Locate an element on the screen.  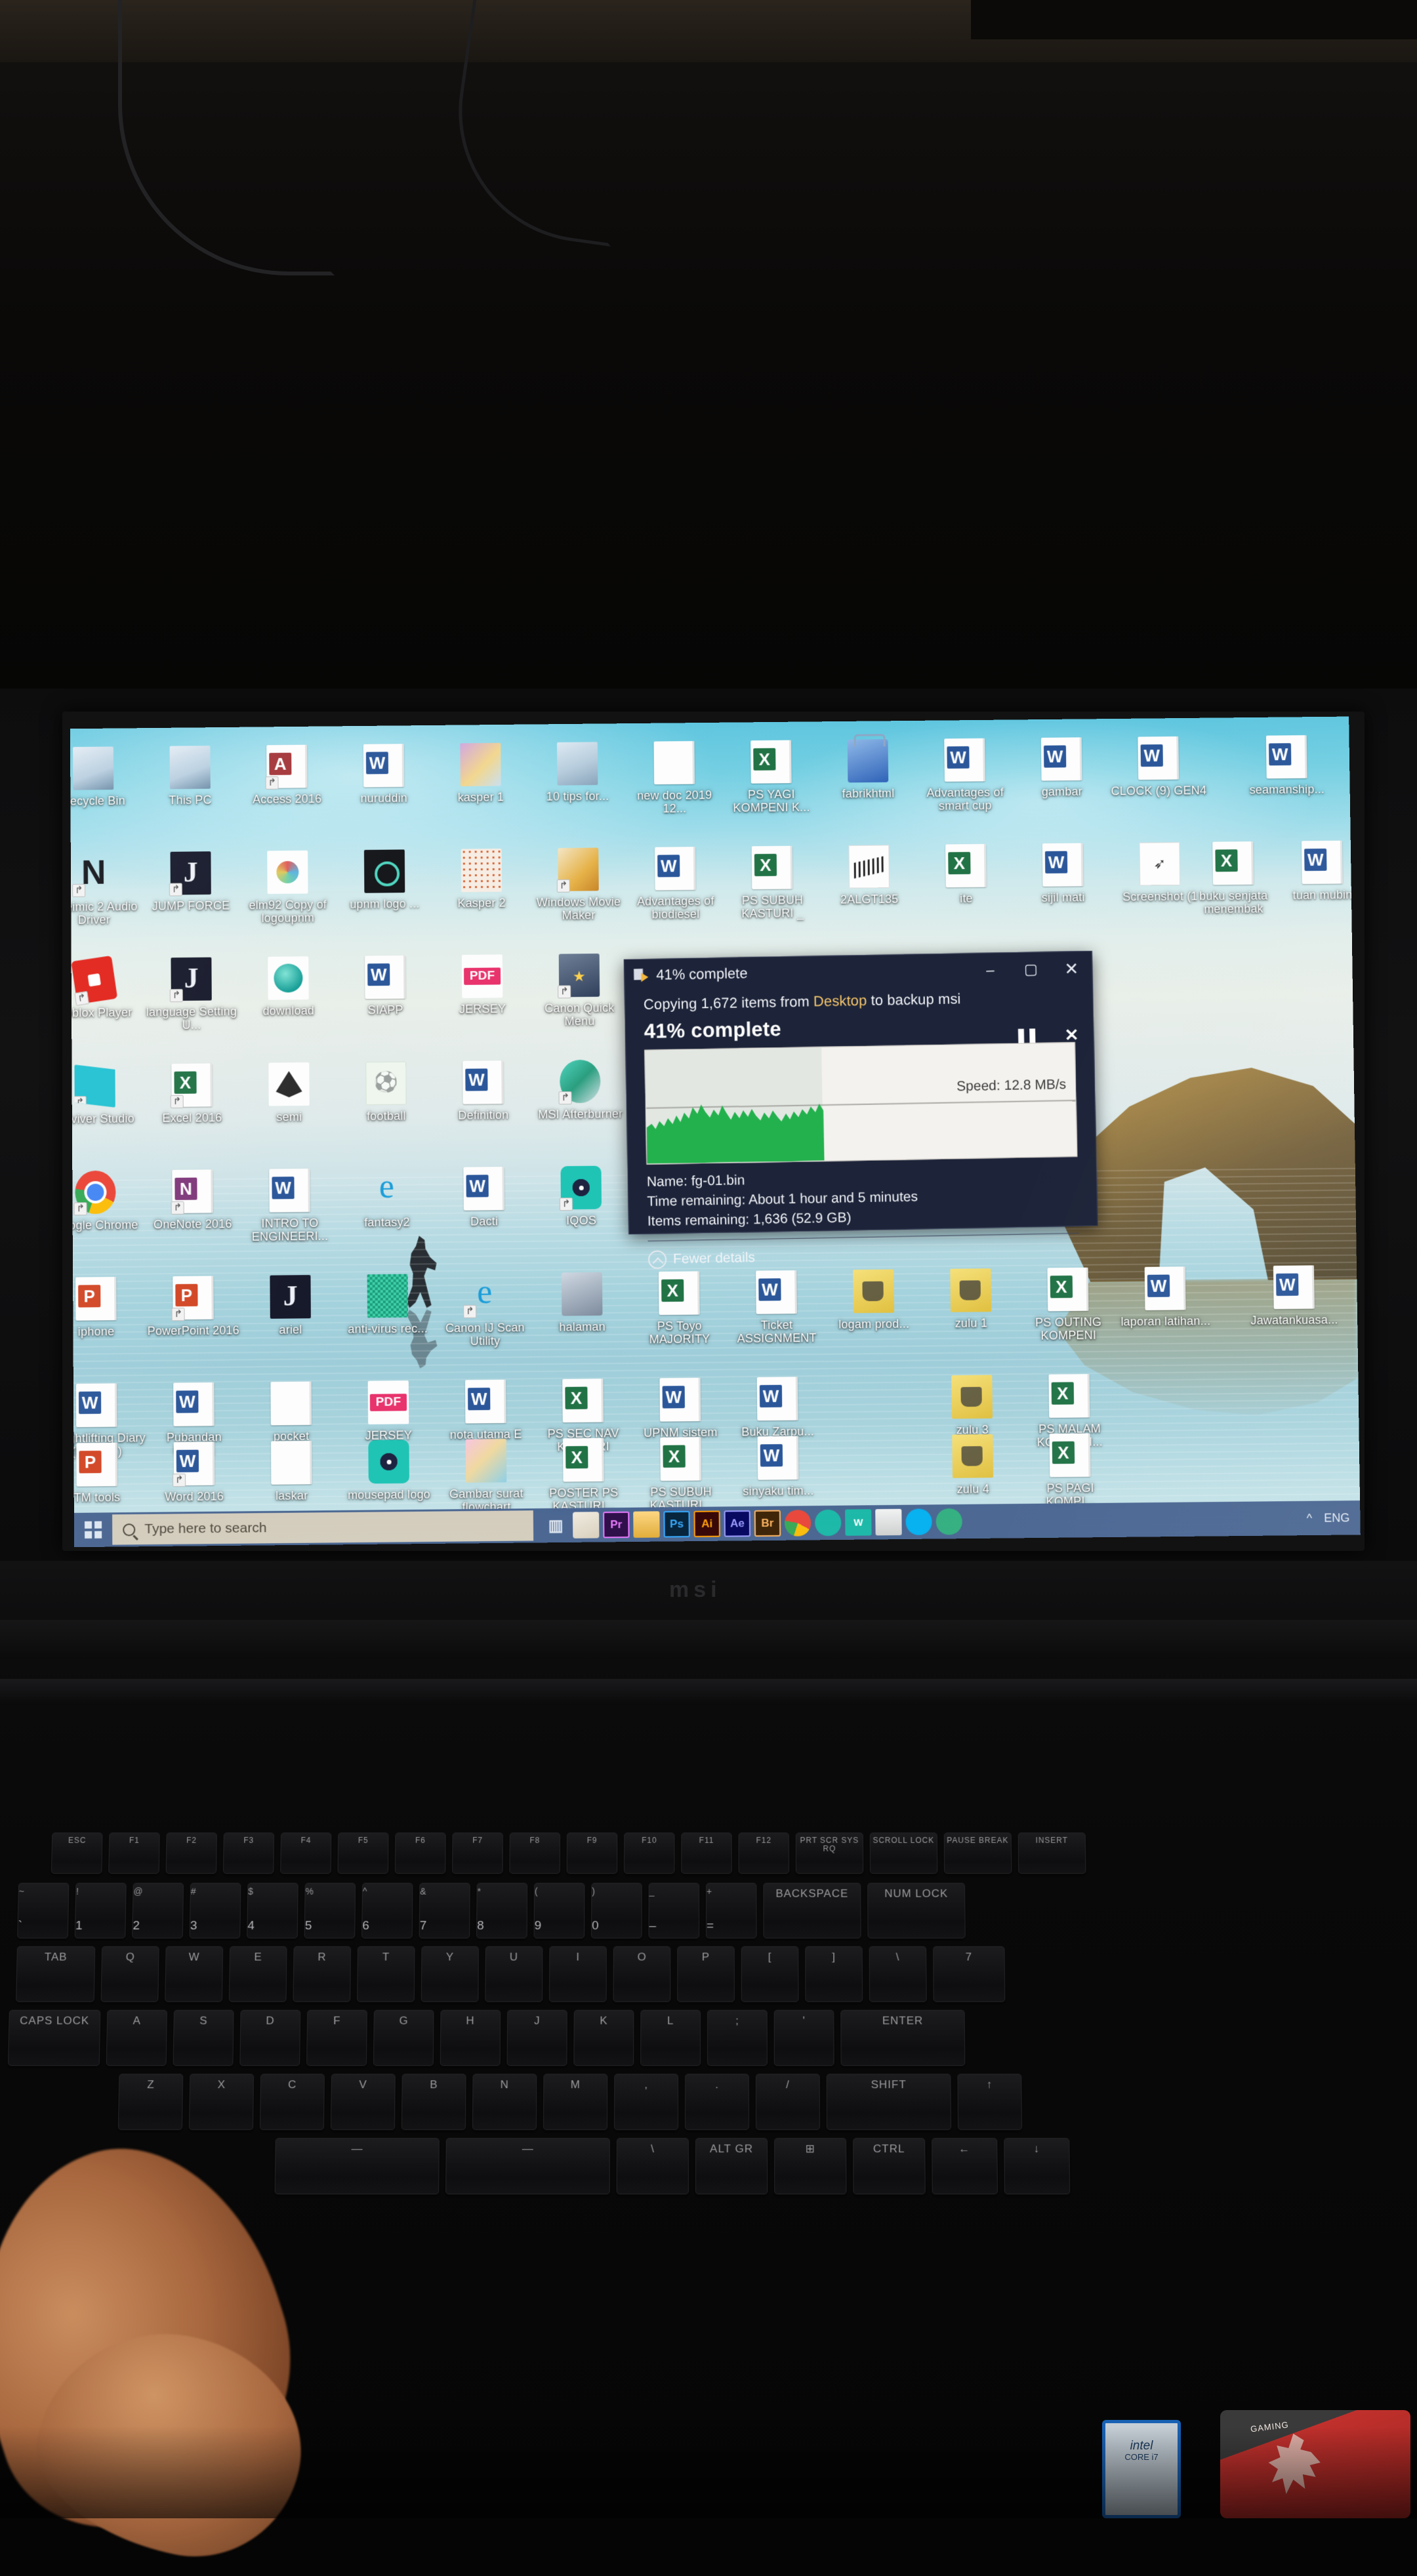
keyboard-key: & 7 is located at coordinates (445, 1911).